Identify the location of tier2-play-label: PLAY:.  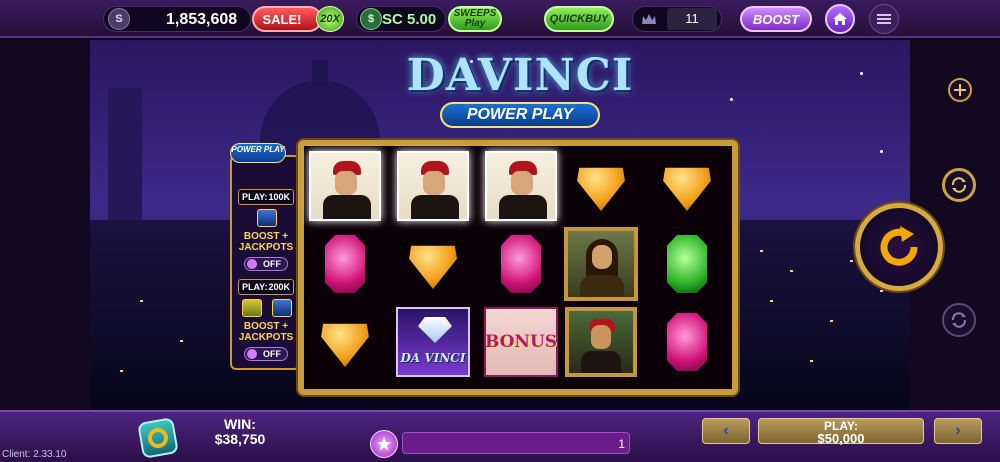
(255, 287).